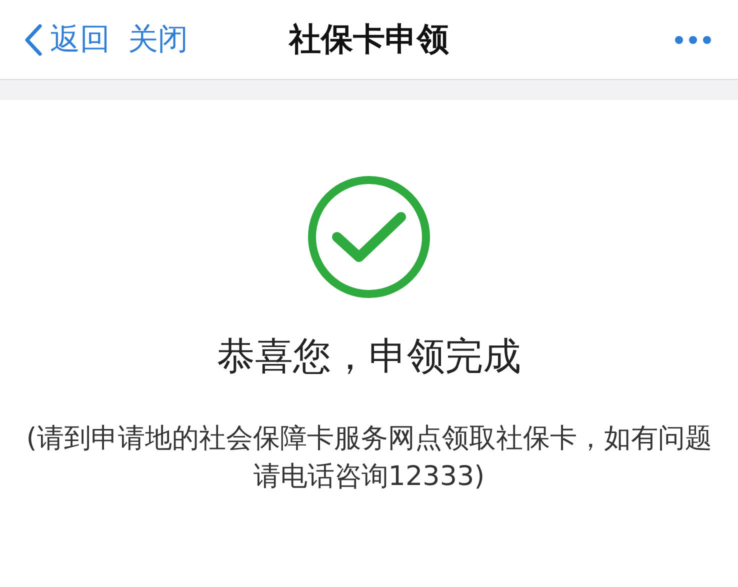  What do you see at coordinates (693, 39) in the screenshot?
I see `more-icon` at bounding box center [693, 39].